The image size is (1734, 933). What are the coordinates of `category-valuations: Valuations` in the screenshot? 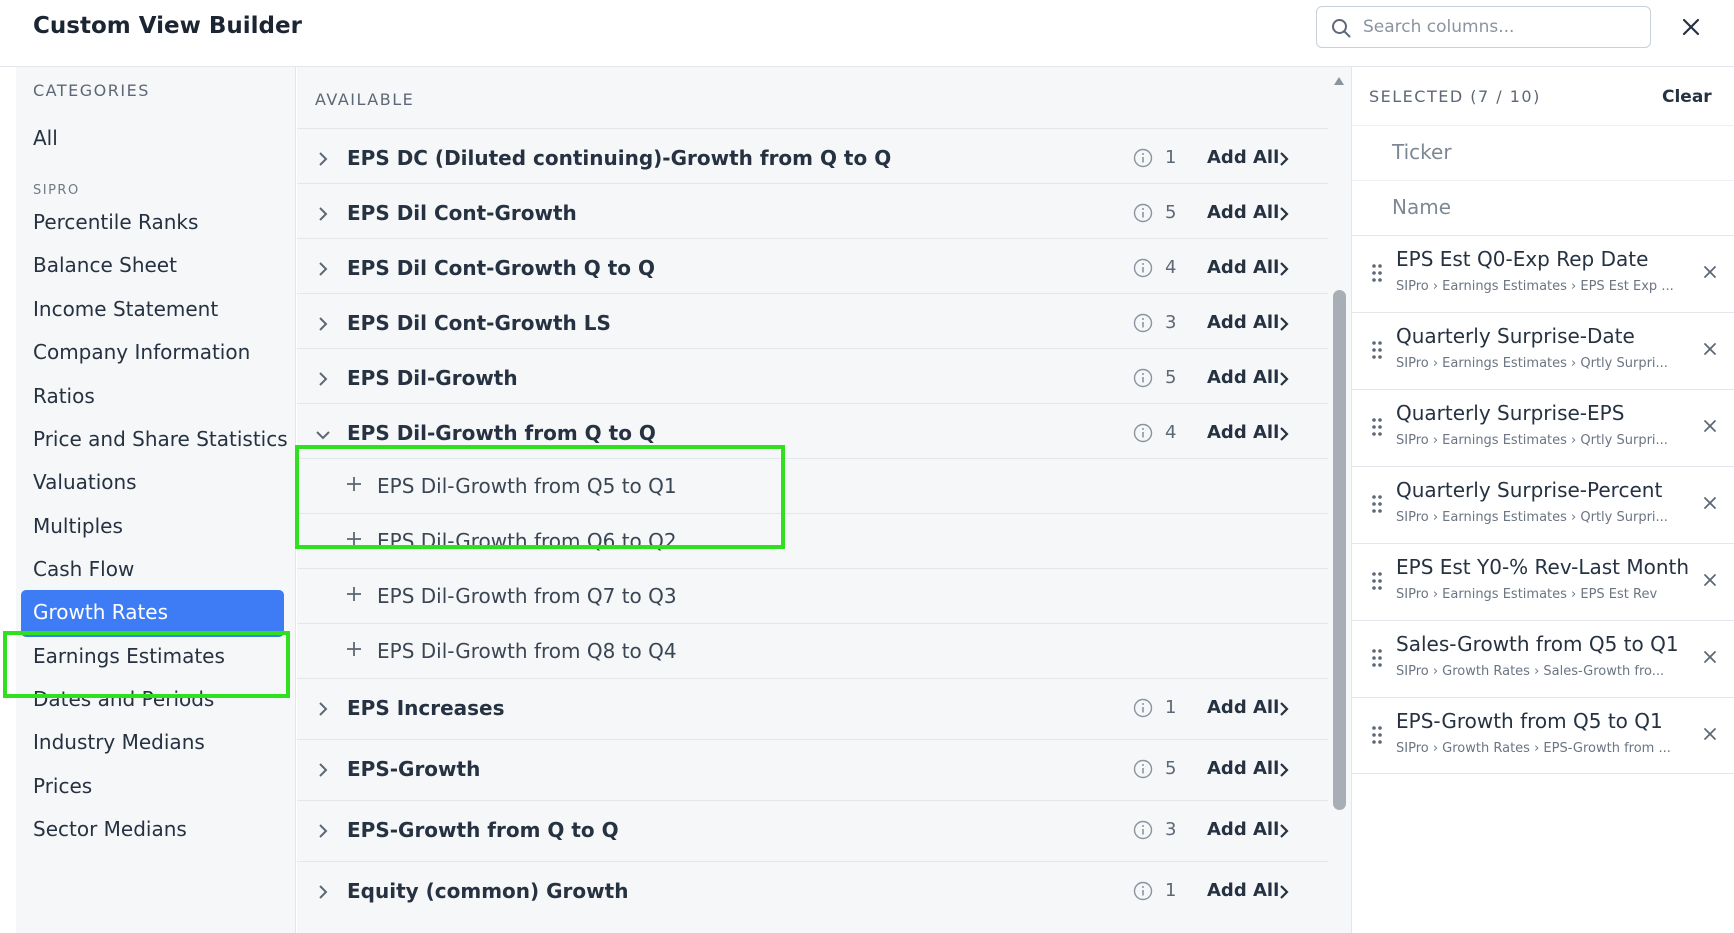 It's located at (85, 482).